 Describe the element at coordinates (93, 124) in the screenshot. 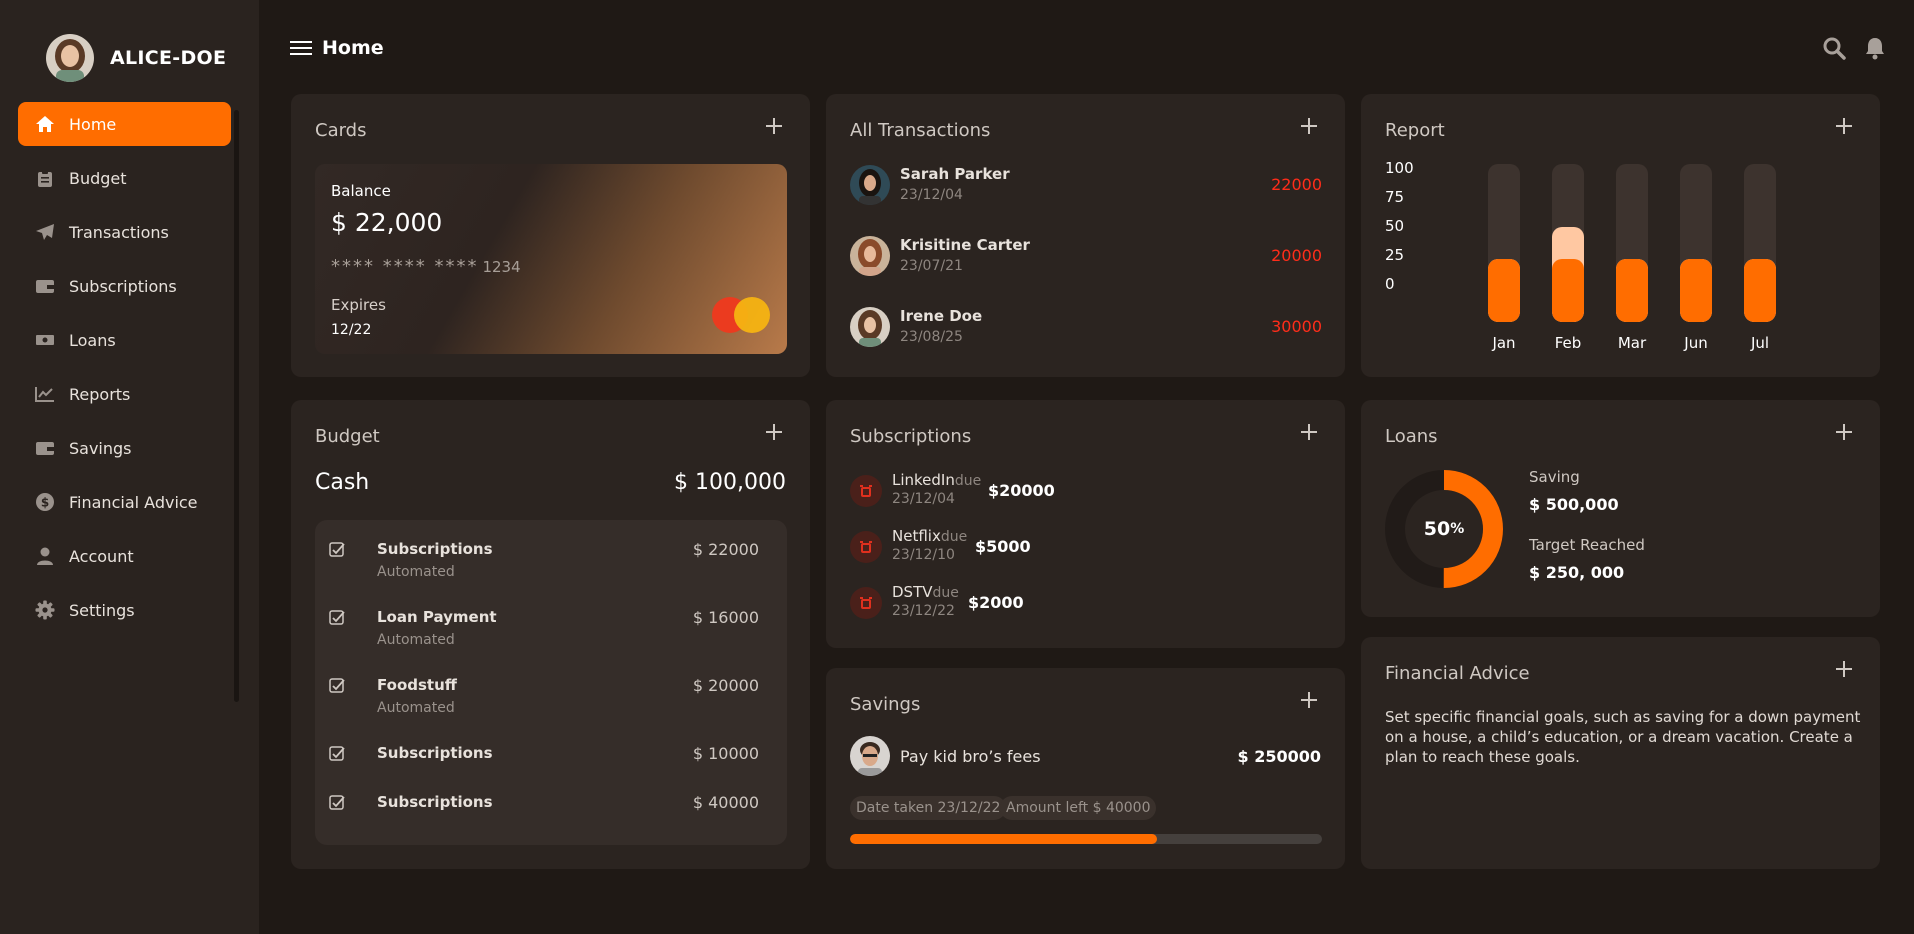

I see `sidebar-item-label: Home` at that location.